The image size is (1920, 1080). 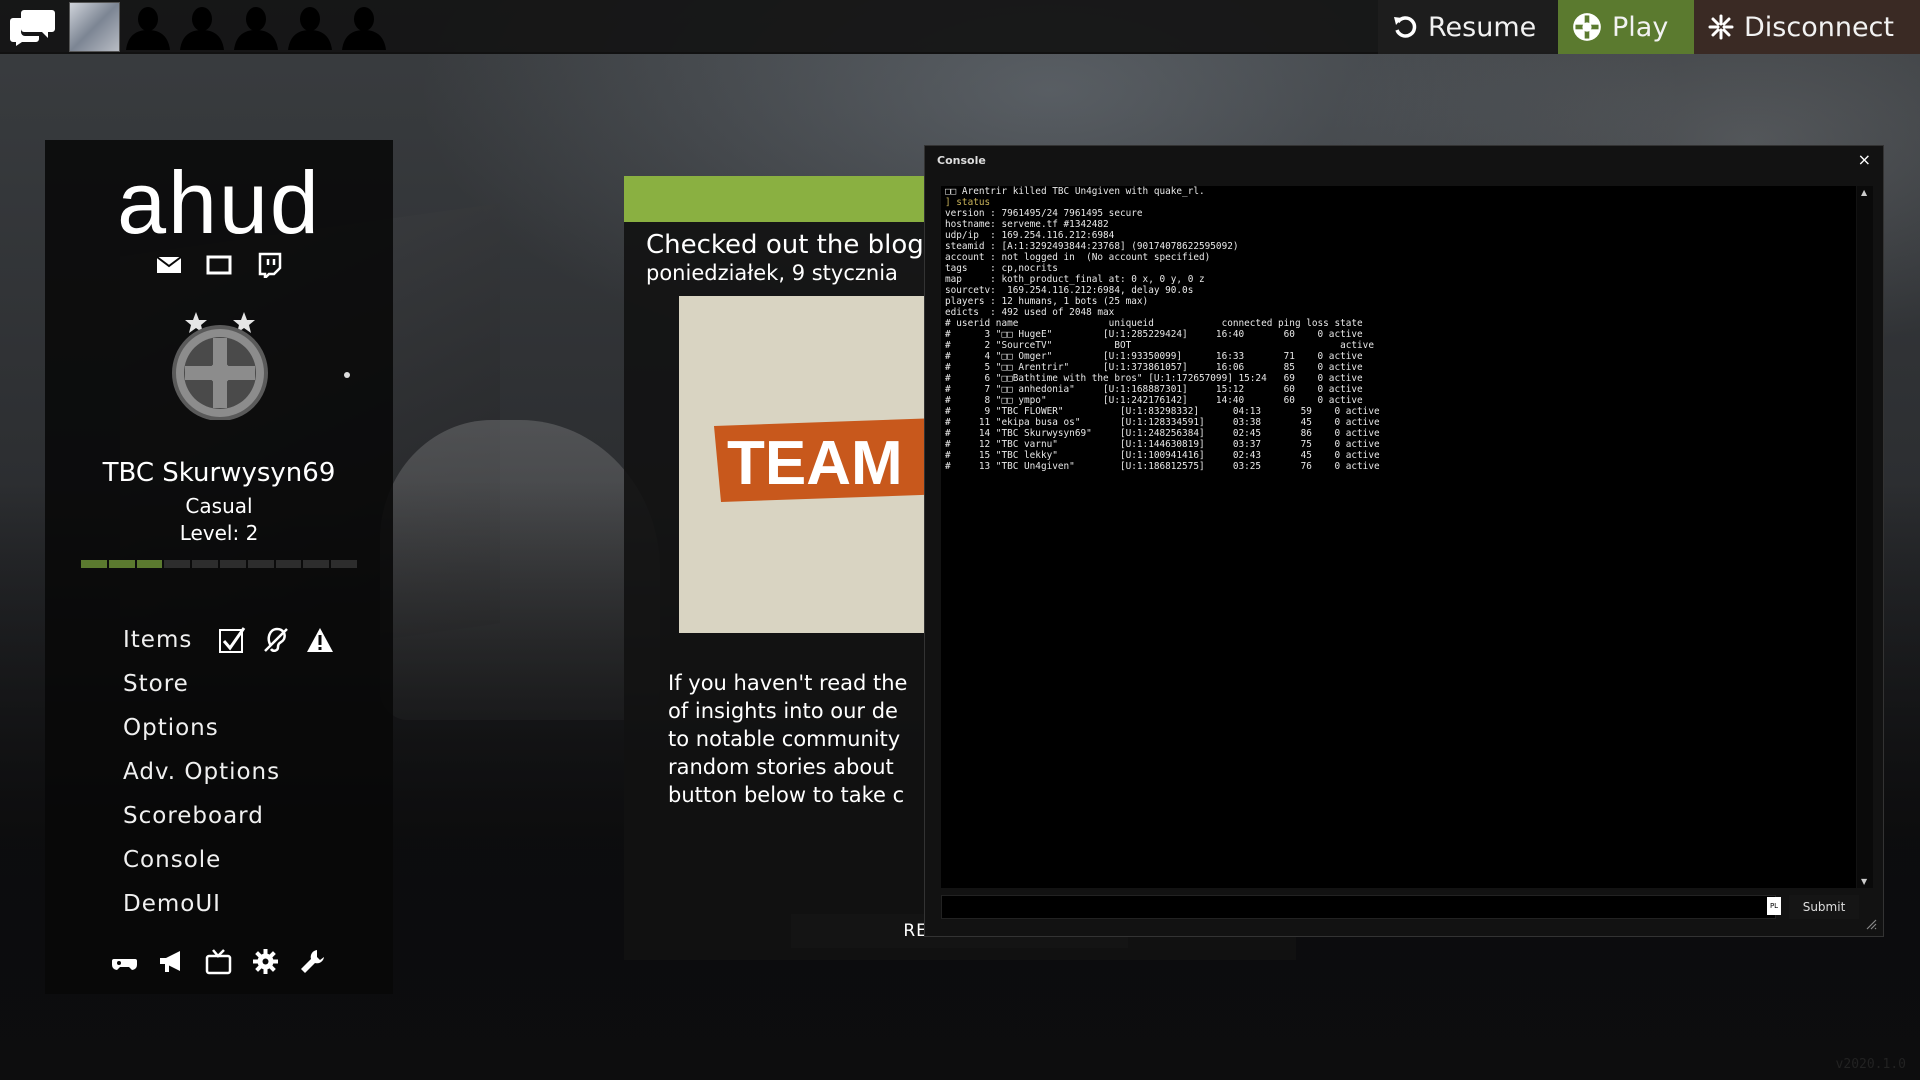 I want to click on console-line: ] status, so click(x=968, y=202).